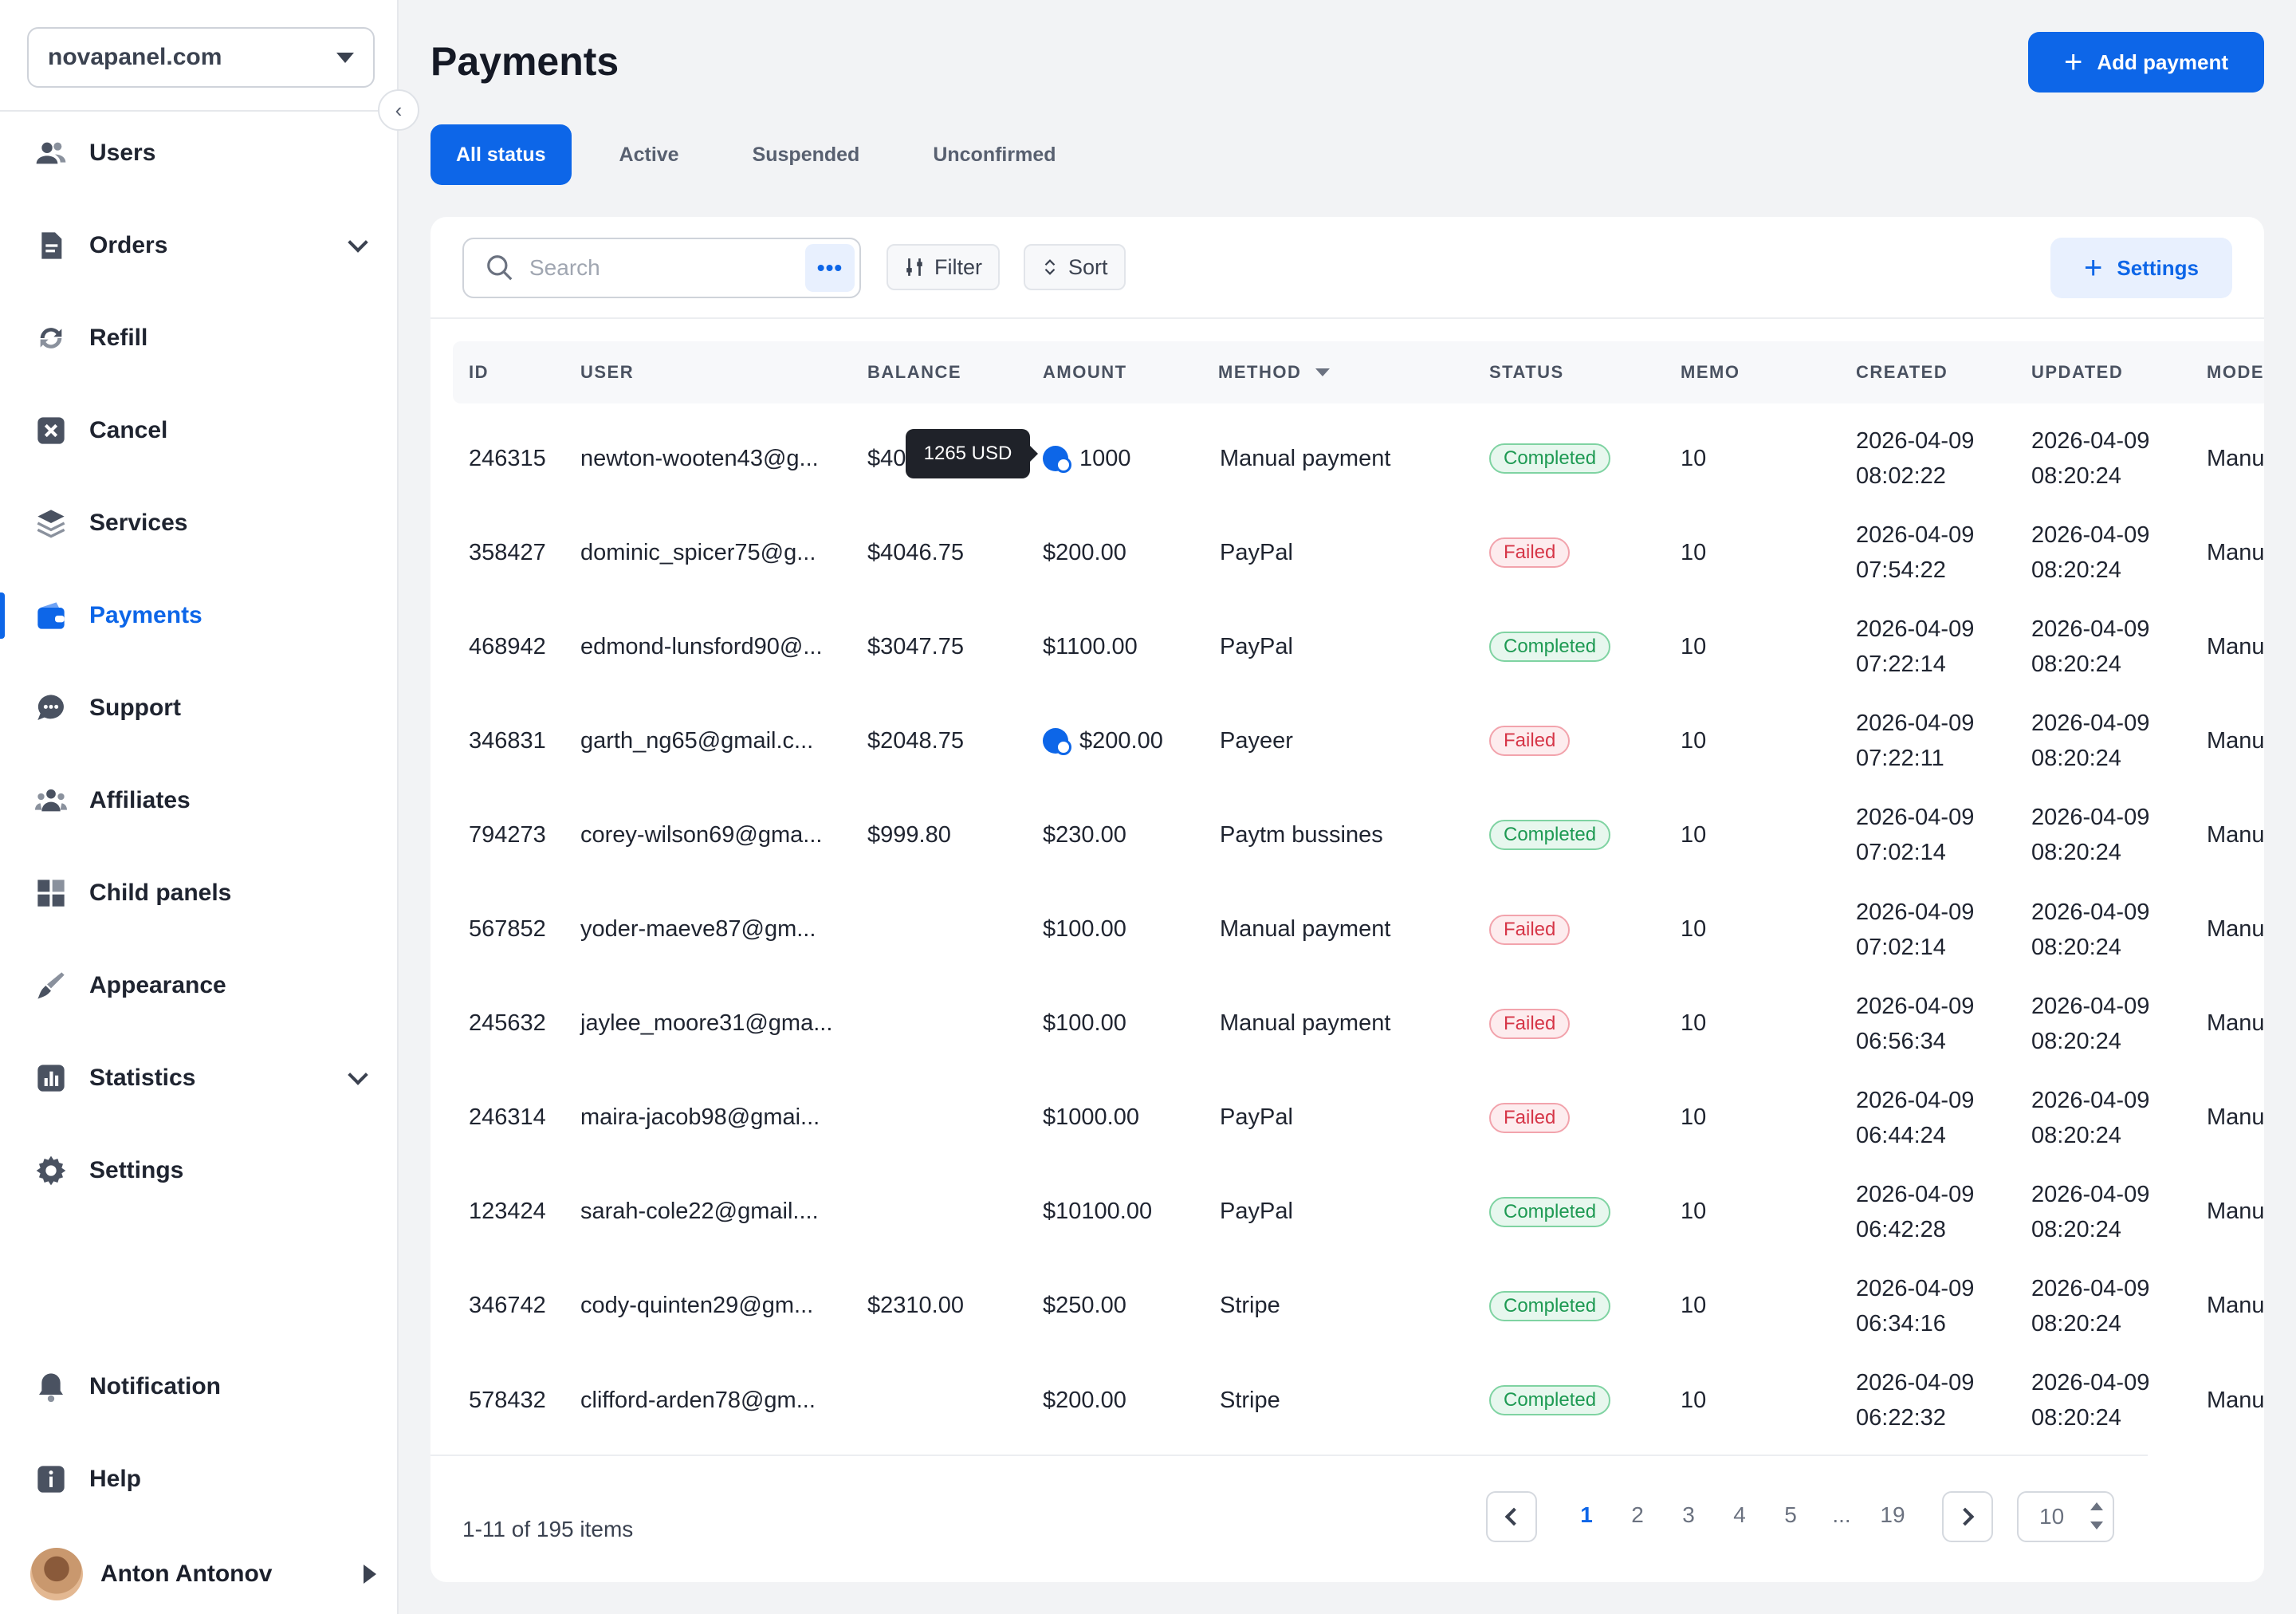  What do you see at coordinates (1260, 372) in the screenshot?
I see `column-header-method-label: METHOD` at bounding box center [1260, 372].